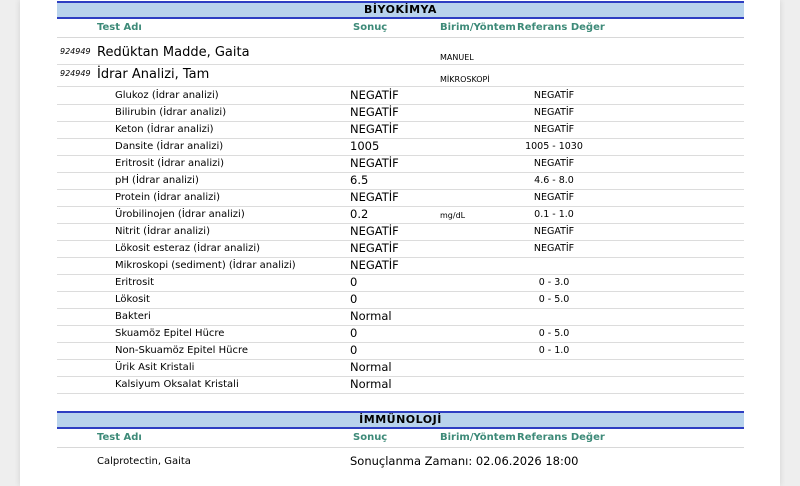 The image size is (800, 486). Describe the element at coordinates (205, 265) in the screenshot. I see `test-name: Mikroskopi (sediment) (İdrar analizi)` at that location.